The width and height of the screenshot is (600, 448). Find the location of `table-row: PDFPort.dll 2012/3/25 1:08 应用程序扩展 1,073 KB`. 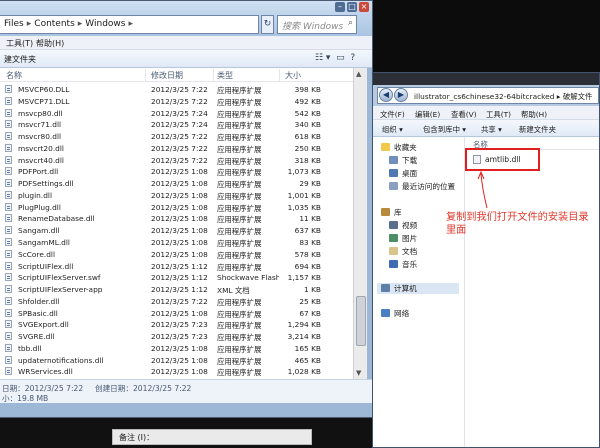

table-row: PDFPort.dll 2012/3/25 1:08 应用程序扩展 1,073 KB is located at coordinates (176, 171).